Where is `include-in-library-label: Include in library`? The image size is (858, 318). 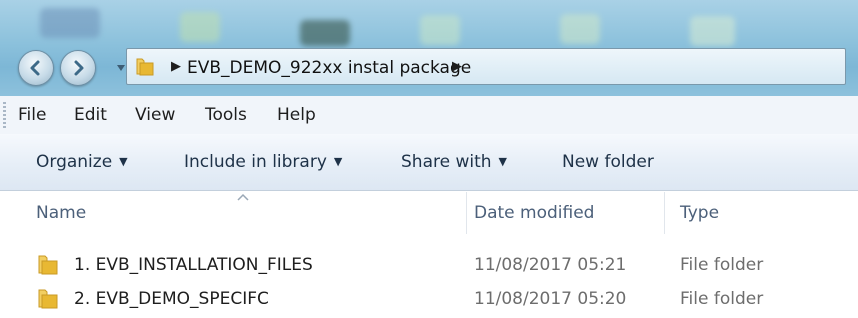
include-in-library-label: Include in library is located at coordinates (255, 162).